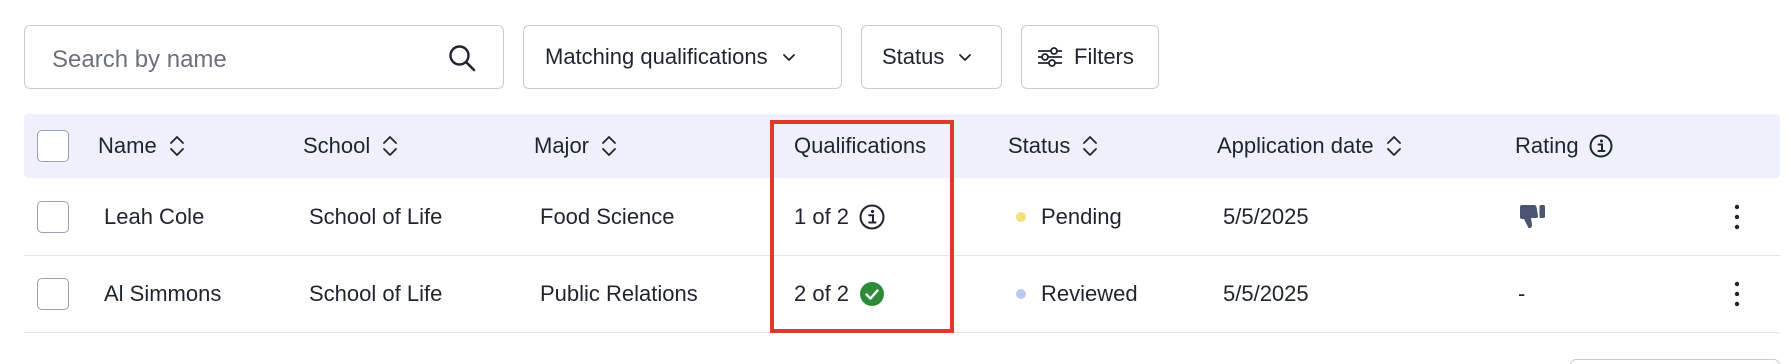  I want to click on qualifications-cell: 2 of 2, so click(839, 294).